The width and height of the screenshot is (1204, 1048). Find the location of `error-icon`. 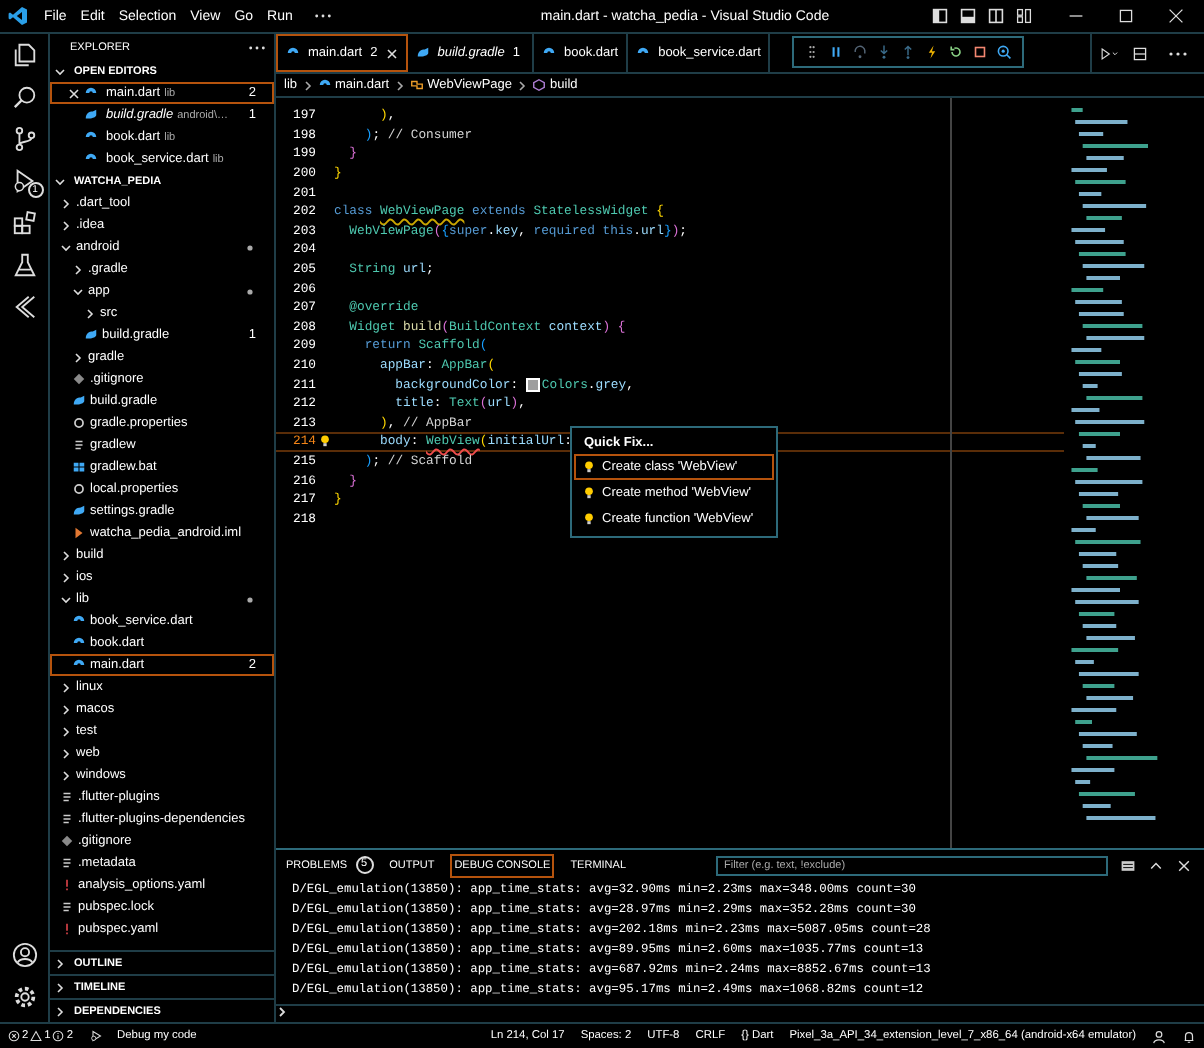

error-icon is located at coordinates (14, 1036).